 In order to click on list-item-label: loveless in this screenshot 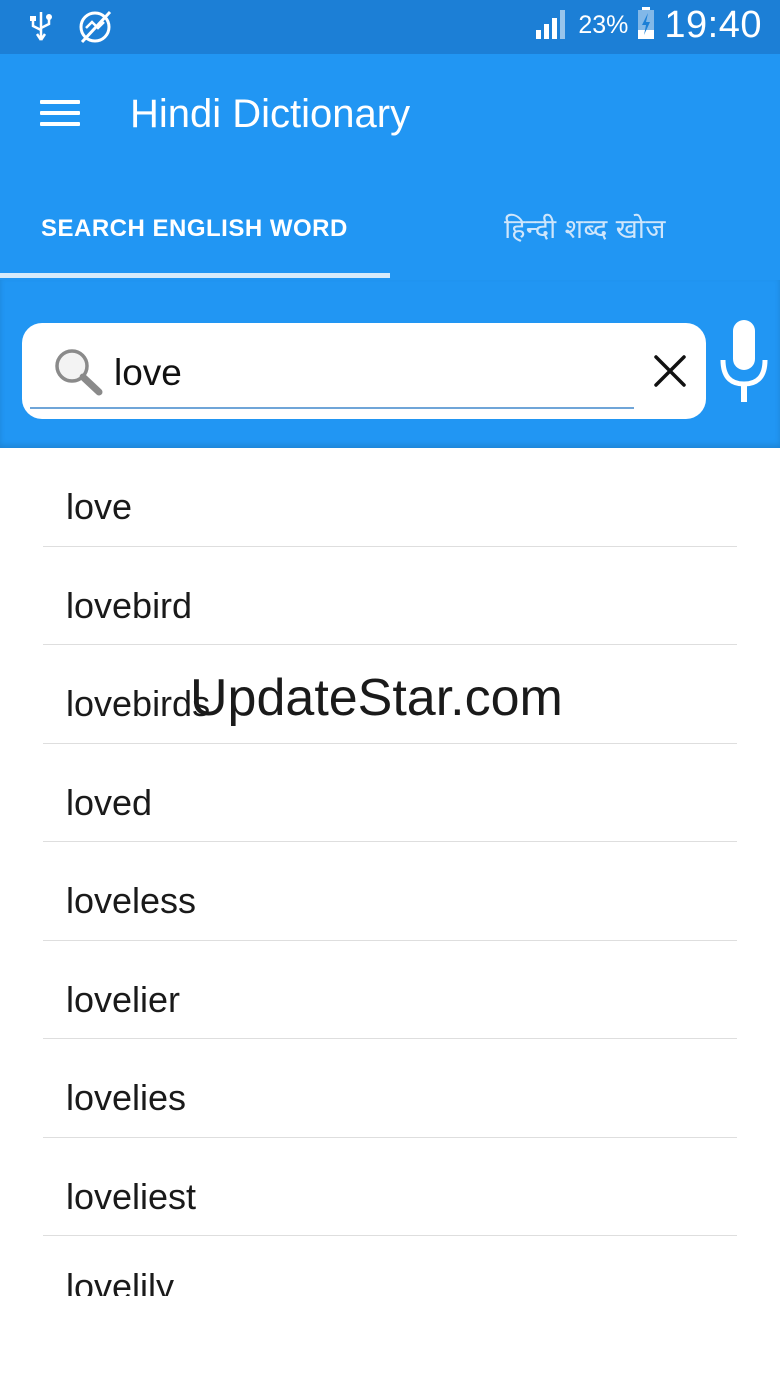, I will do `click(131, 900)`.